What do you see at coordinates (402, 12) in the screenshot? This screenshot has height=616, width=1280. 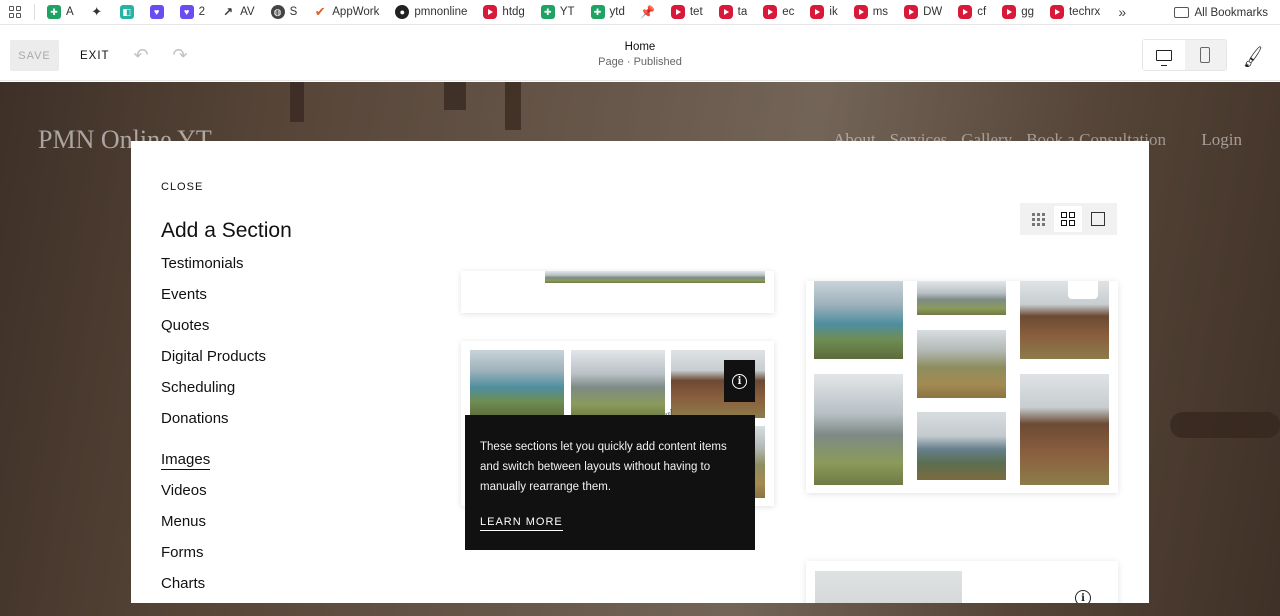 I see `github-icon: ●` at bounding box center [402, 12].